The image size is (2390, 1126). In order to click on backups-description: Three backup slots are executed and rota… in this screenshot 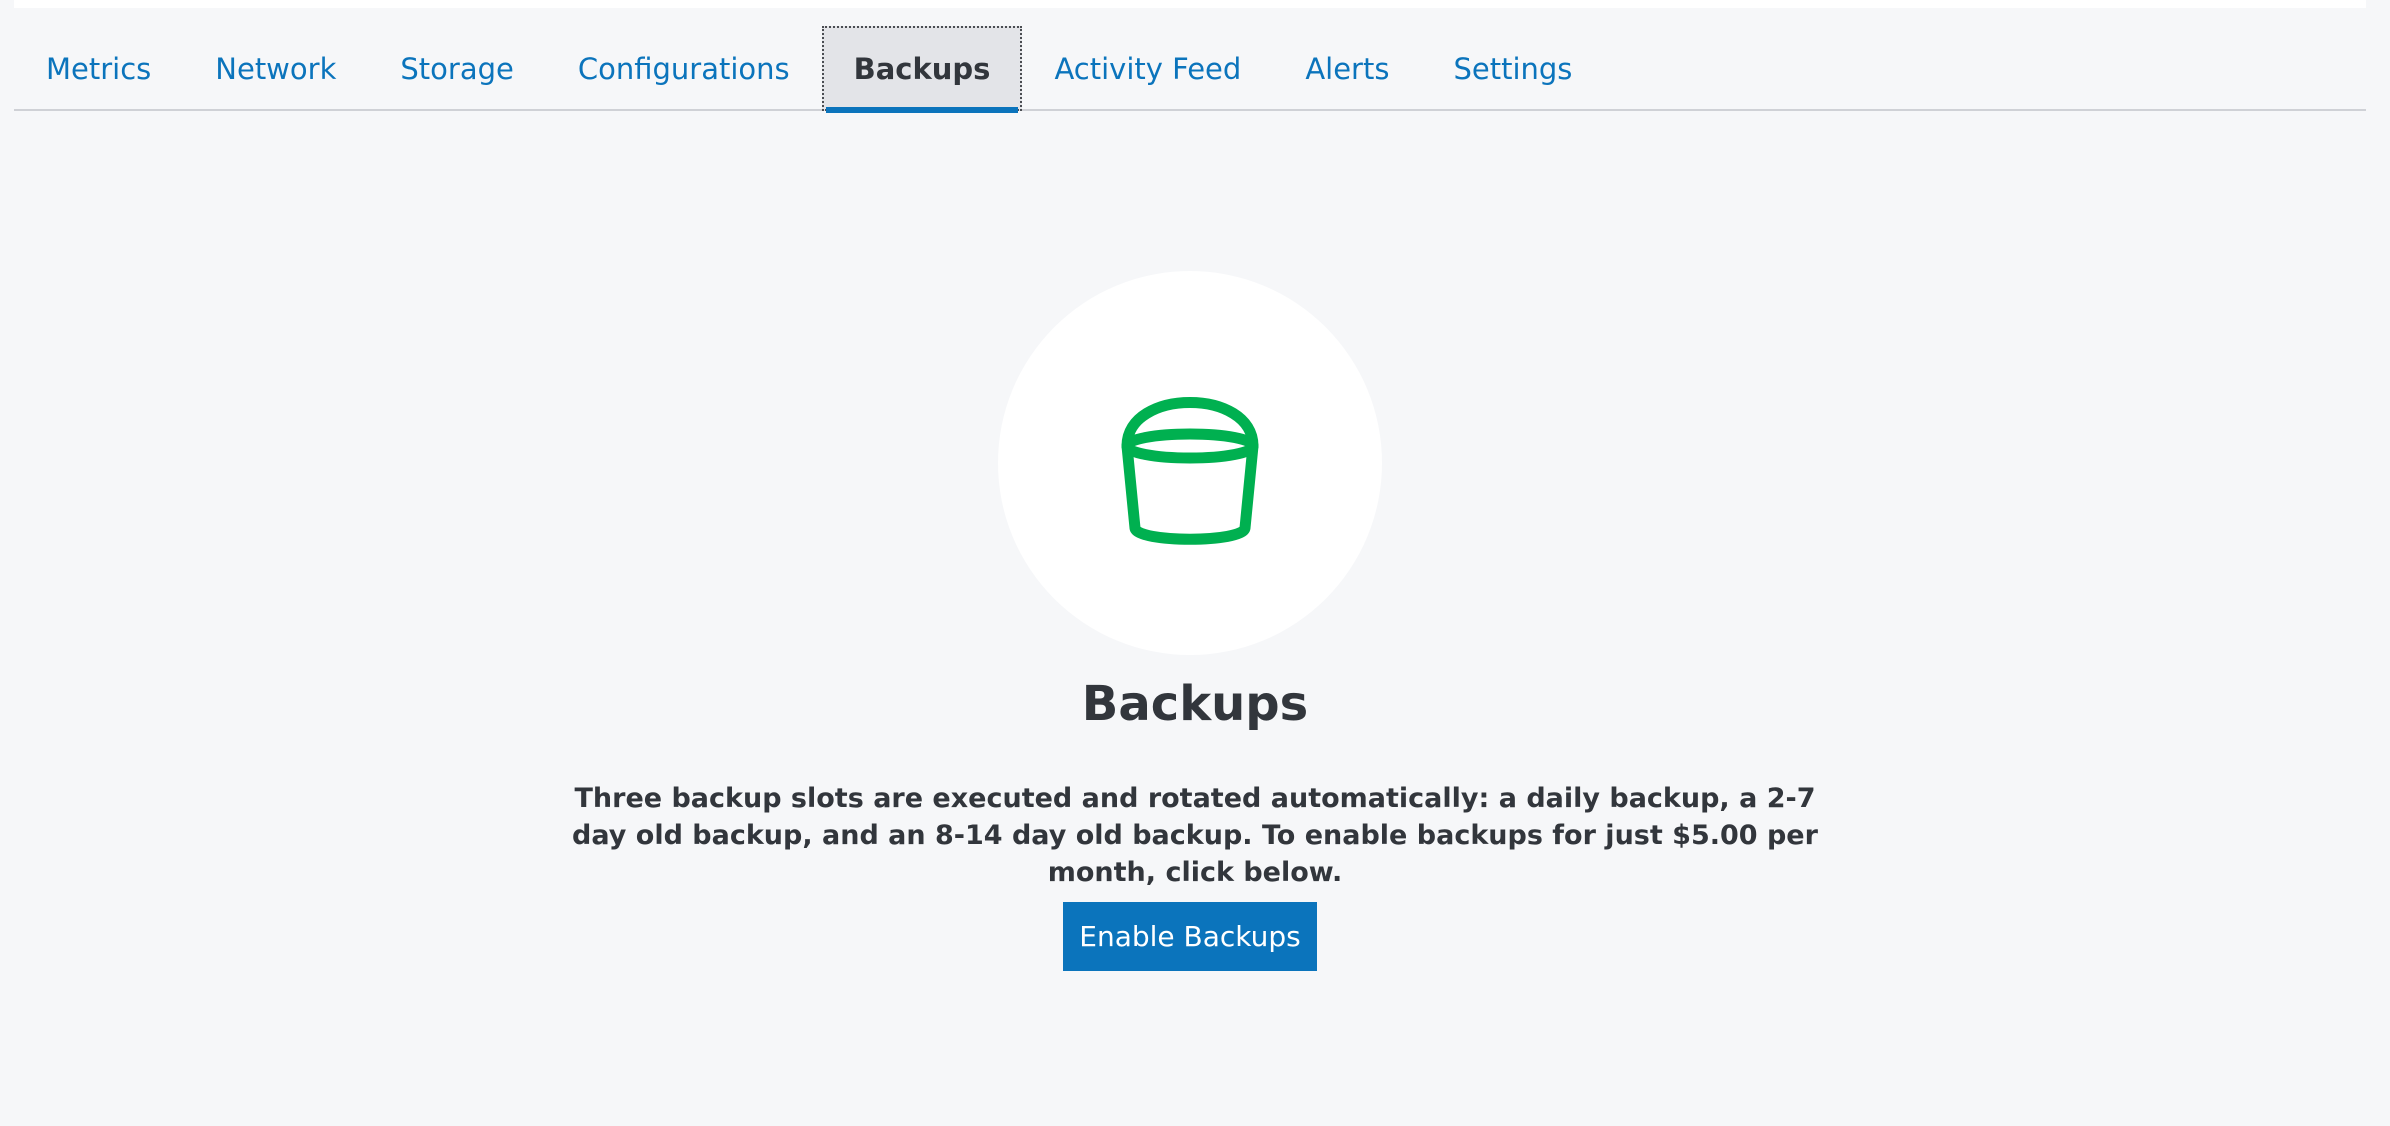, I will do `click(1195, 835)`.